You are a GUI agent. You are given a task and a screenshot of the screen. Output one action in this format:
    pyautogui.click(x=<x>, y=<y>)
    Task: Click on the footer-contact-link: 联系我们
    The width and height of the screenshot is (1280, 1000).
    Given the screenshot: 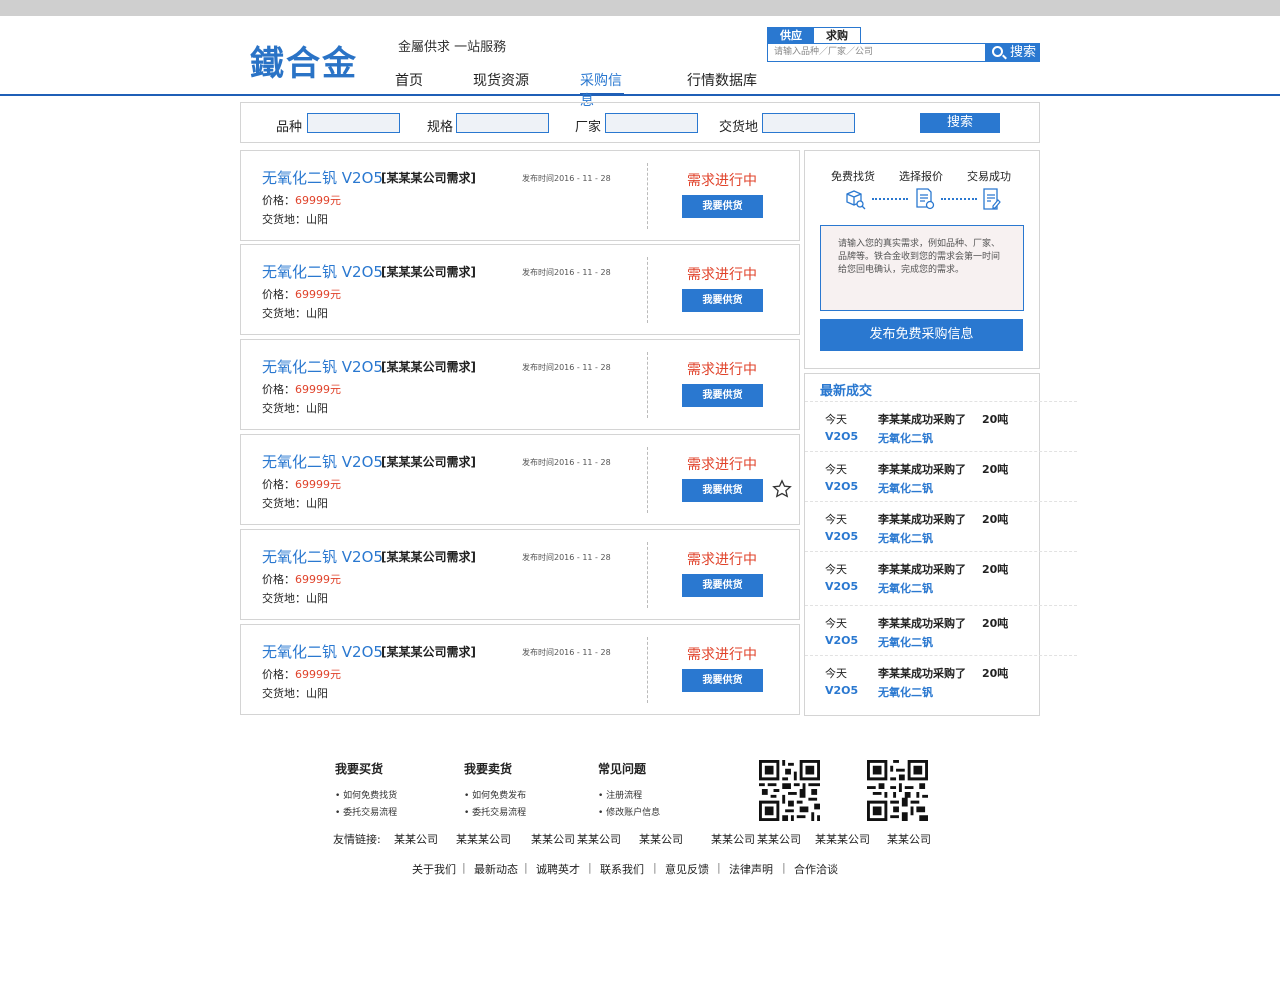 What is the action you would take?
    pyautogui.click(x=622, y=869)
    